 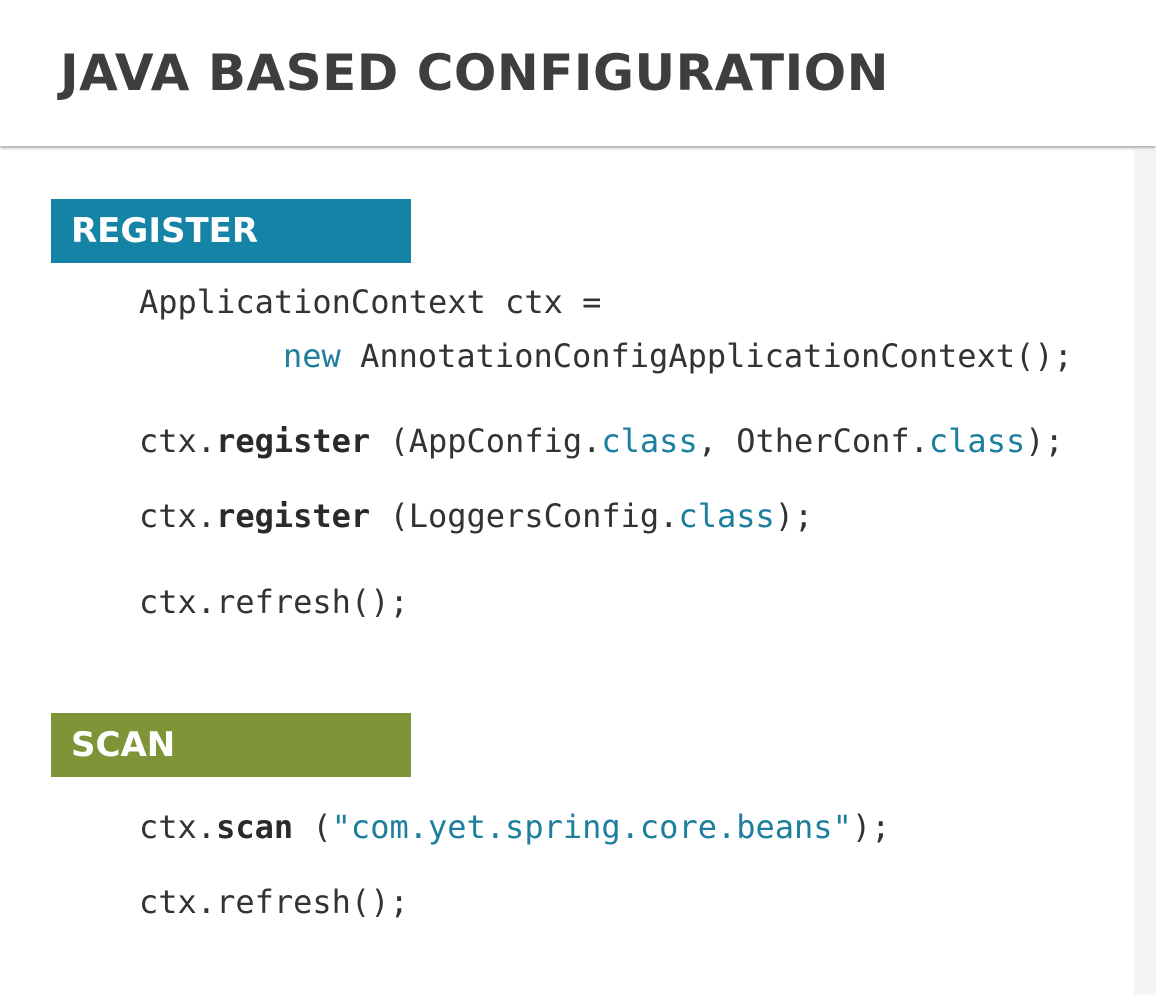 What do you see at coordinates (312, 827) in the screenshot?
I see `code-text: (` at bounding box center [312, 827].